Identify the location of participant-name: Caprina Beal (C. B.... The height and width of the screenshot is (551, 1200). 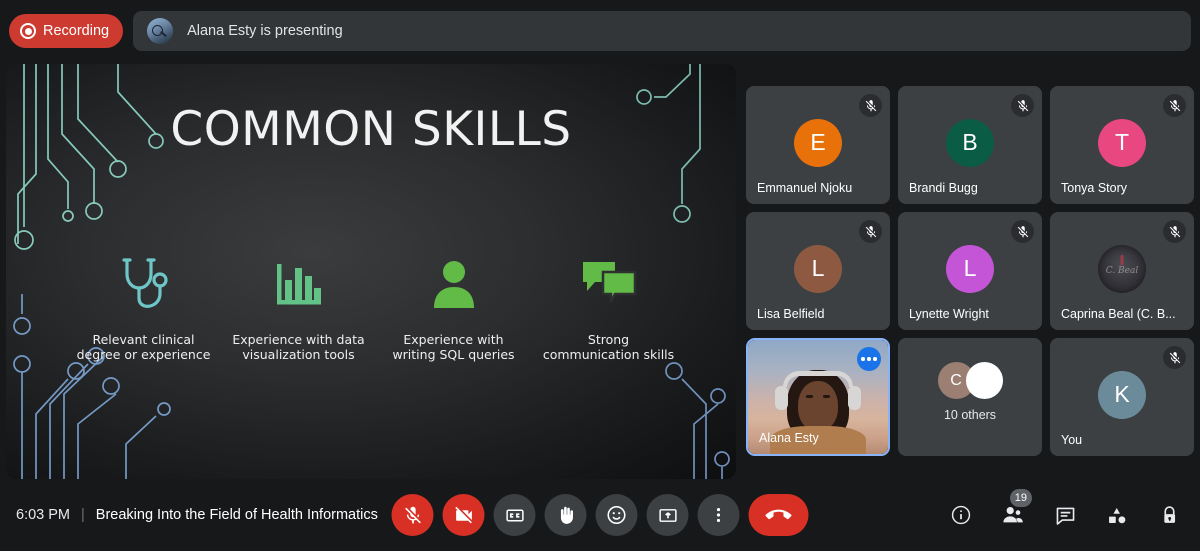
(1118, 314).